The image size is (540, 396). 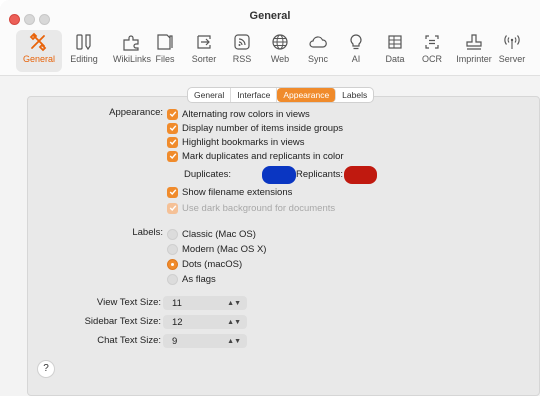 I want to click on option-text: Modern (Mac OS X), so click(x=224, y=249).